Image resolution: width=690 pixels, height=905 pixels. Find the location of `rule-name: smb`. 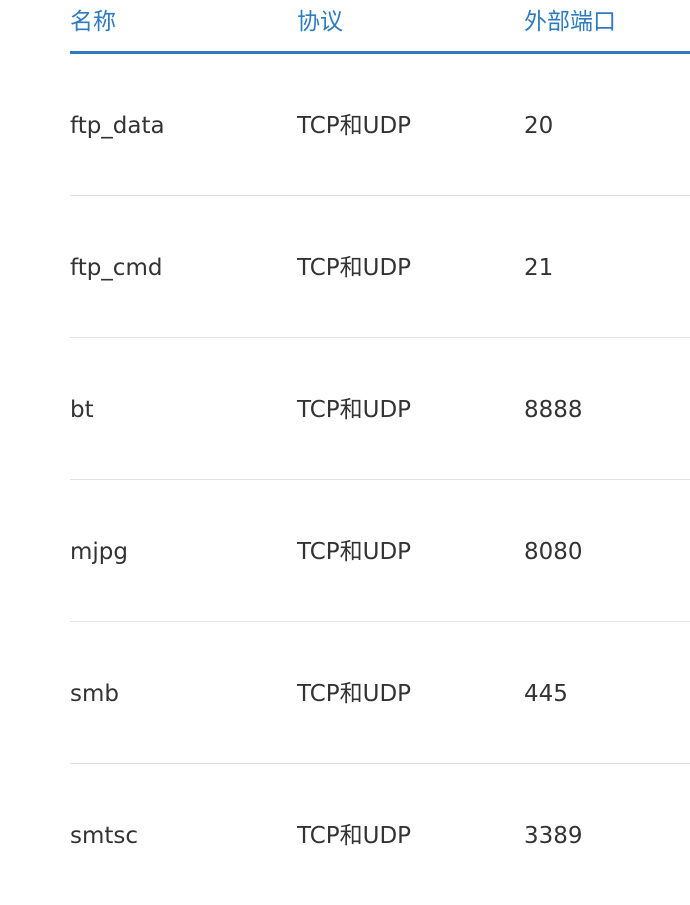

rule-name: smb is located at coordinates (94, 694).